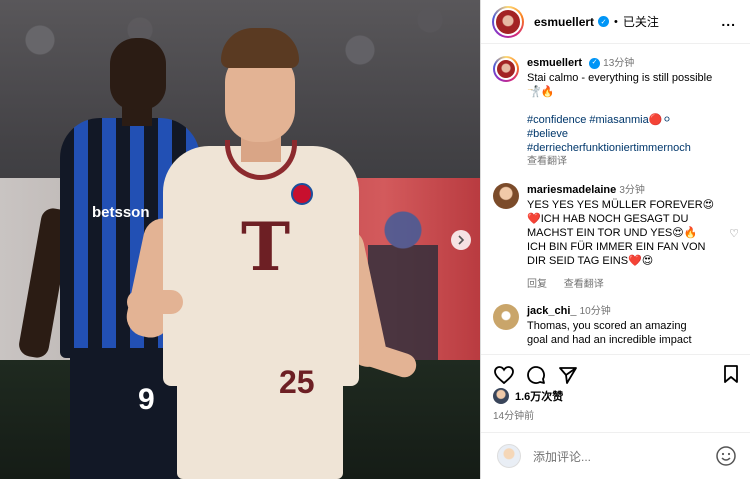 The image size is (750, 479). I want to click on comment-username: jack_chi_, so click(552, 311).